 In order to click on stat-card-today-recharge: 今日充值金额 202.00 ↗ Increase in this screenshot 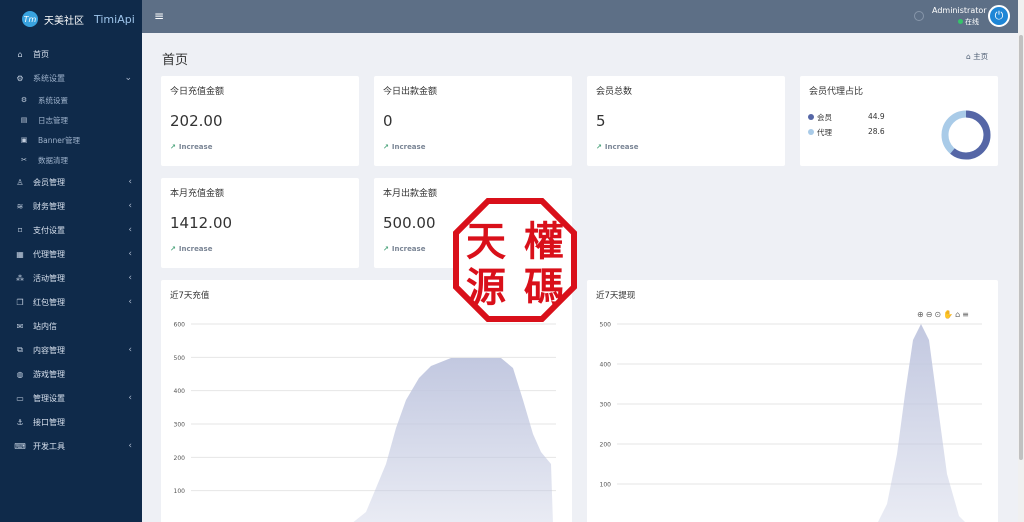, I will do `click(260, 121)`.